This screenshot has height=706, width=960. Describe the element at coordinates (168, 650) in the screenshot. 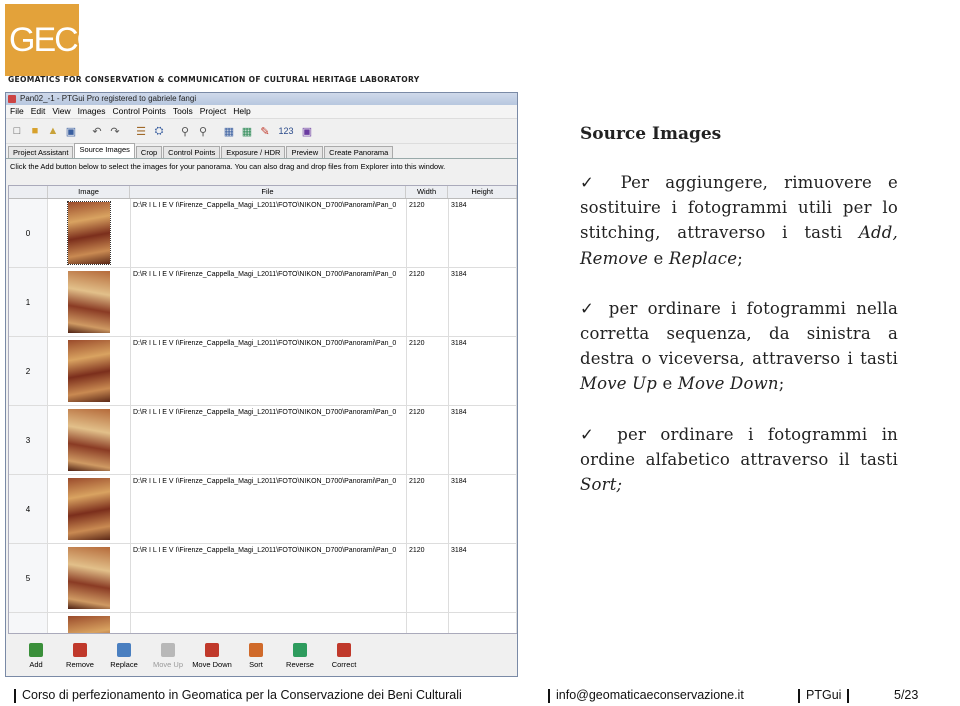

I see `move-up-icon` at that location.